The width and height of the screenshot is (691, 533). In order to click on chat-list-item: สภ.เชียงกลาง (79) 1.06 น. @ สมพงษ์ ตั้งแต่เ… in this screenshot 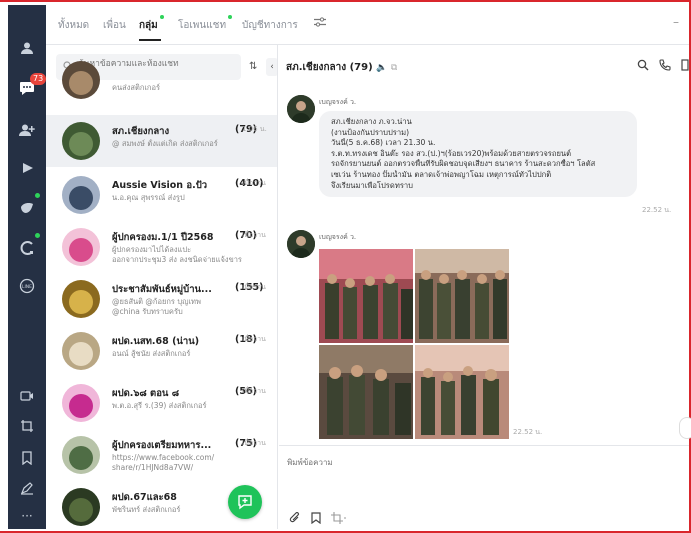, I will do `click(161, 141)`.